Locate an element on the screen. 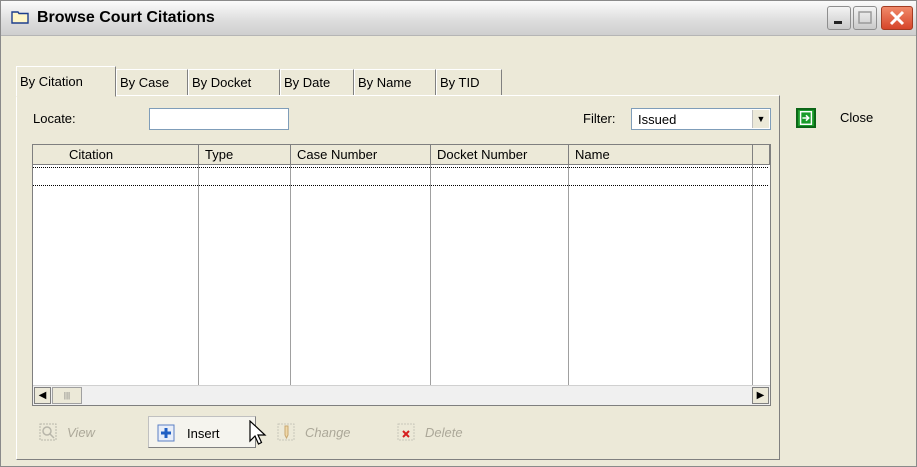  maximize-button is located at coordinates (865, 18).